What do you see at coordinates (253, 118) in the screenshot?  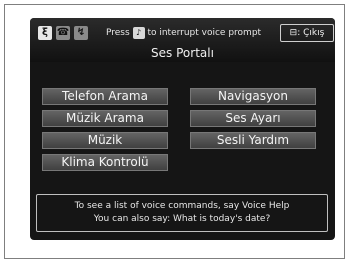 I see `ses-ayari-button: Ses Ayarı` at bounding box center [253, 118].